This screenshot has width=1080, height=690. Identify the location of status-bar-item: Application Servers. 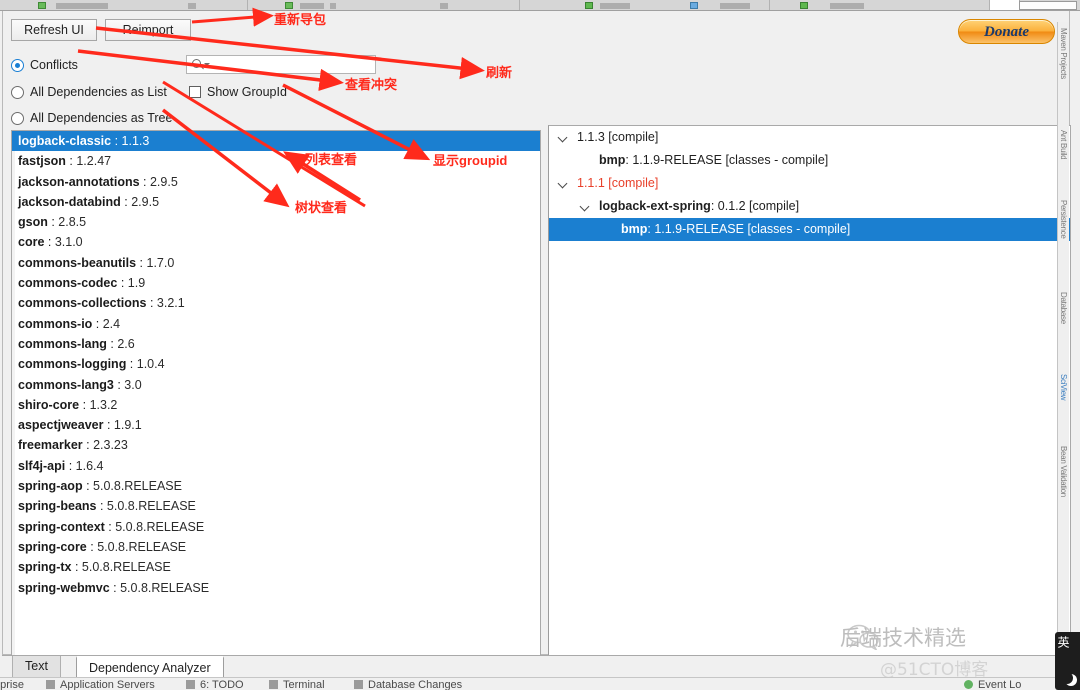
(107, 684).